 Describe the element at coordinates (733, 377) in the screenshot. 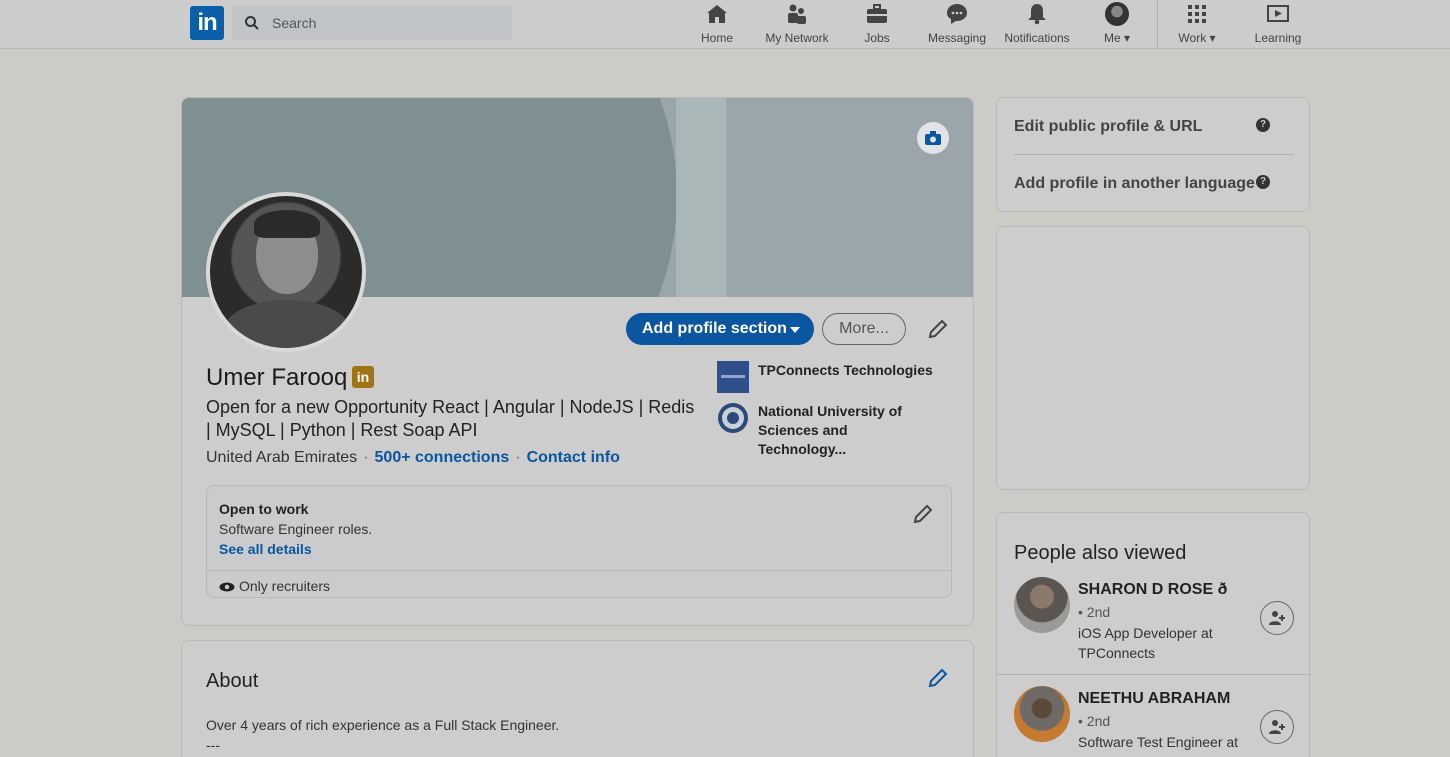

I see `tpconnects-logo` at that location.